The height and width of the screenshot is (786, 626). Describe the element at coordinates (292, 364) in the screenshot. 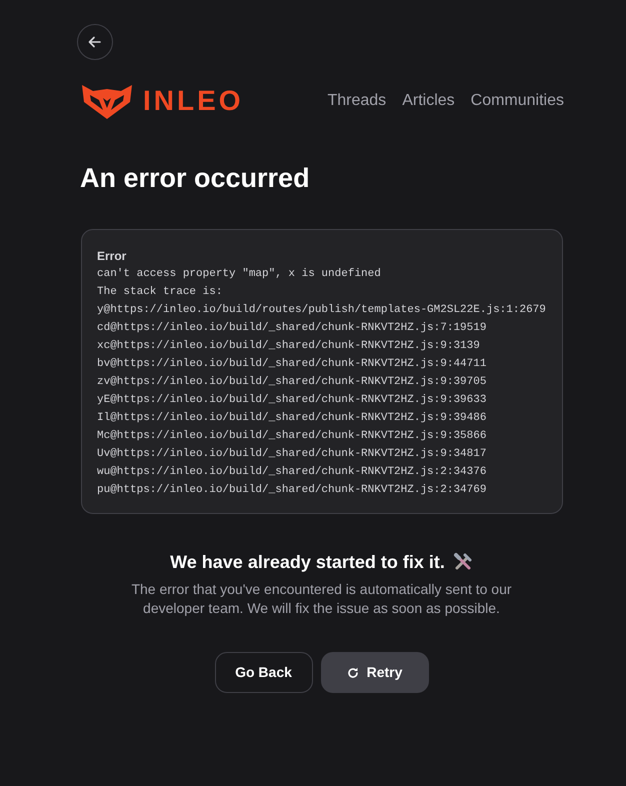

I see `stack-trace-line: bv@https://inleo.io/build/_shared/chunk-RNKVT2HZ.js:9:44711` at that location.